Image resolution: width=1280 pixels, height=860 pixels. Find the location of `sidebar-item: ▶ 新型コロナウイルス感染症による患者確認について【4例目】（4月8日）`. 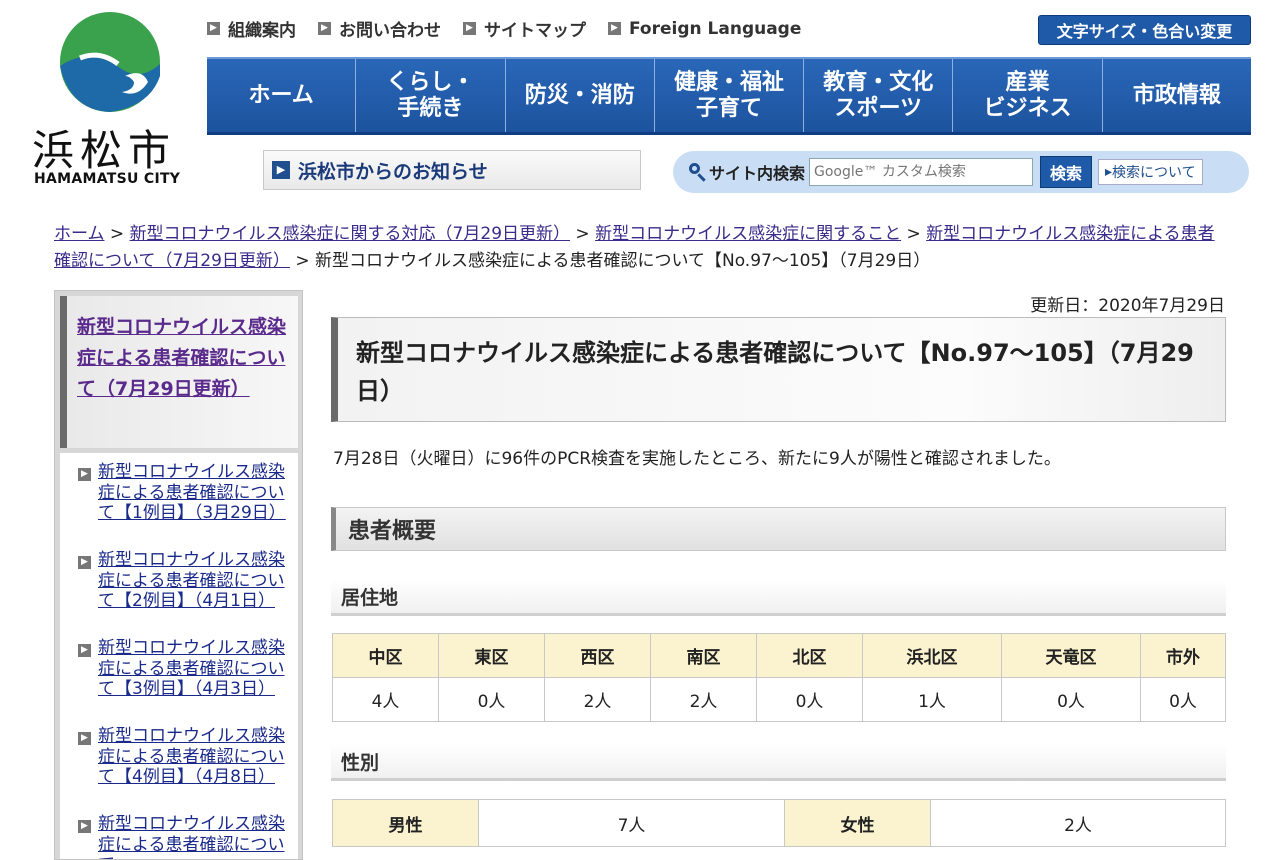

sidebar-item: ▶ 新型コロナウイルス感染症による患者確認について【4例目】（4月8日） is located at coordinates (179, 761).